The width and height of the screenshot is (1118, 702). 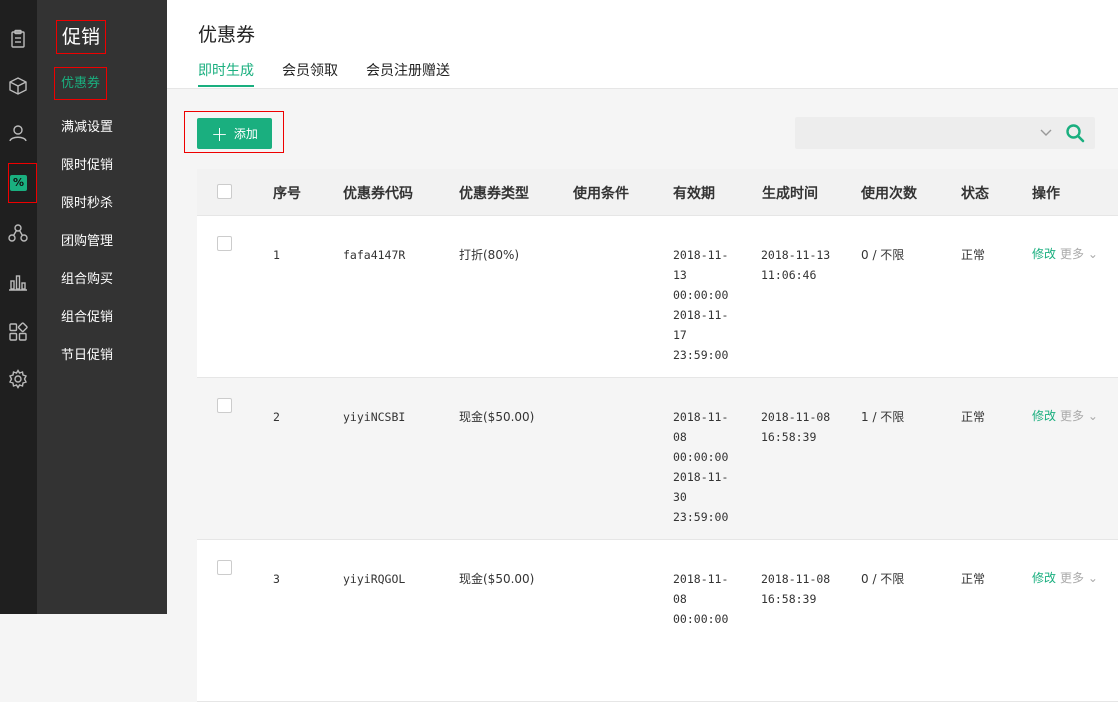 What do you see at coordinates (81, 83) in the screenshot?
I see `subnav-item-coupon: 优惠券` at bounding box center [81, 83].